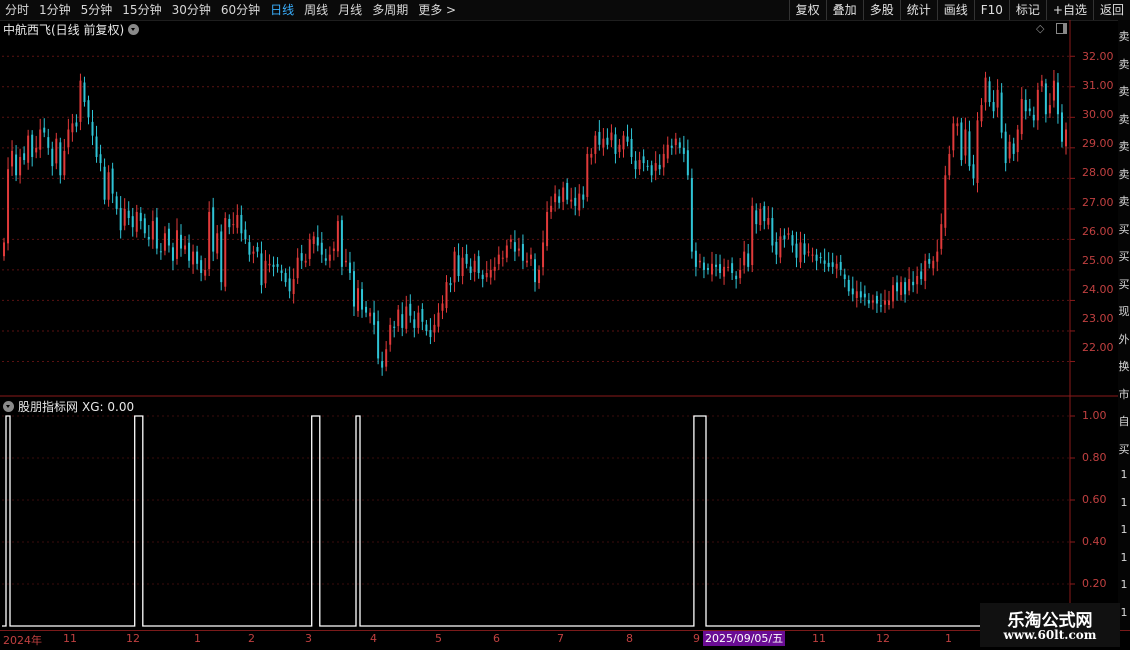 Image resolution: width=1130 pixels, height=650 pixels. Describe the element at coordinates (1124, 449) in the screenshot. I see `side-panel-char: 买` at that location.